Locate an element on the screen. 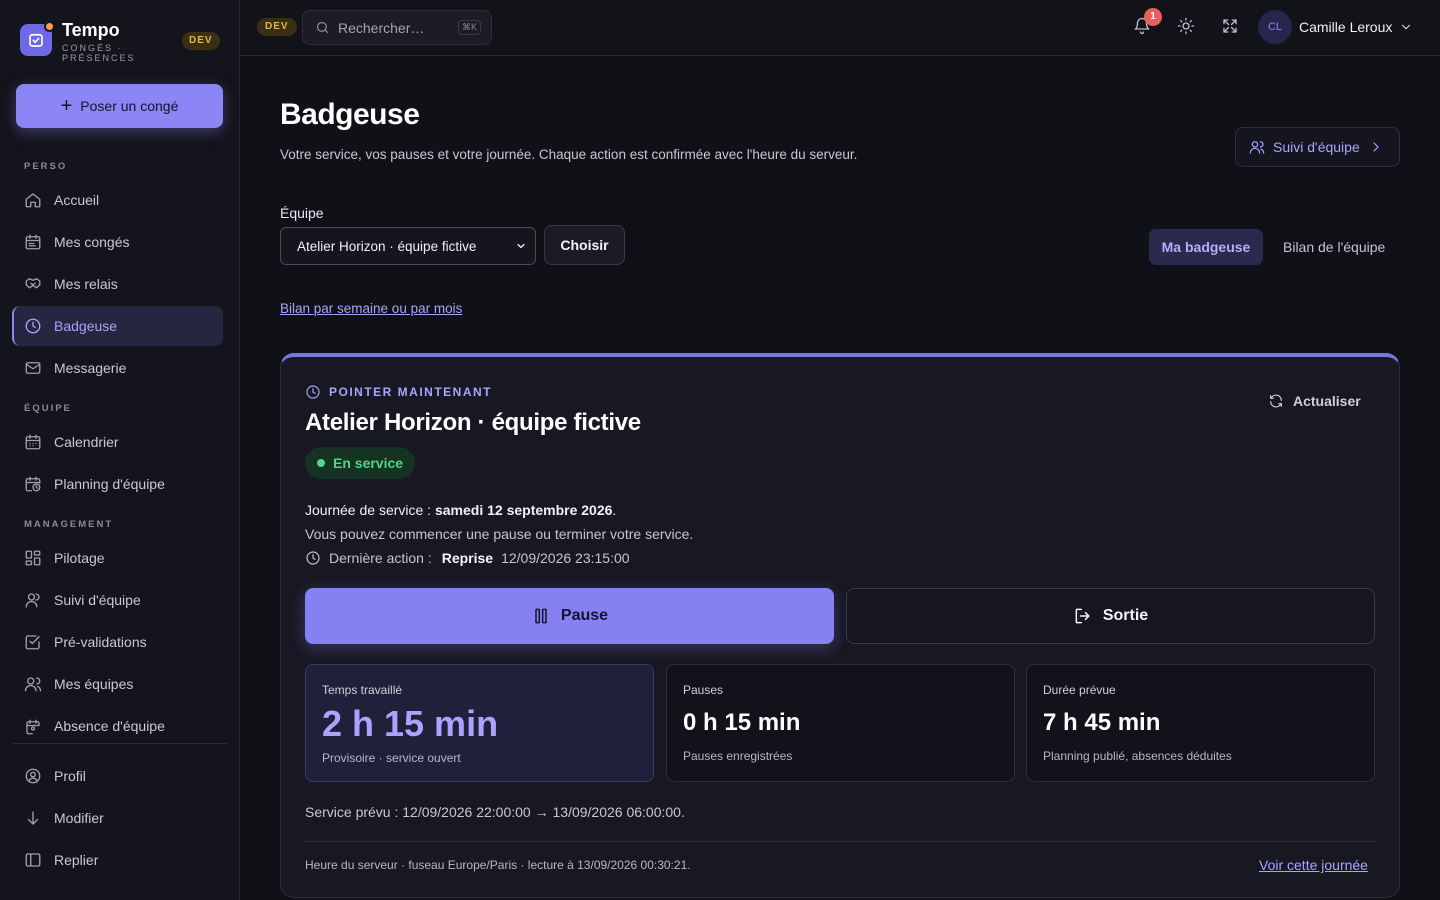 This screenshot has width=1440, height=900. home-icon is located at coordinates (33, 200).